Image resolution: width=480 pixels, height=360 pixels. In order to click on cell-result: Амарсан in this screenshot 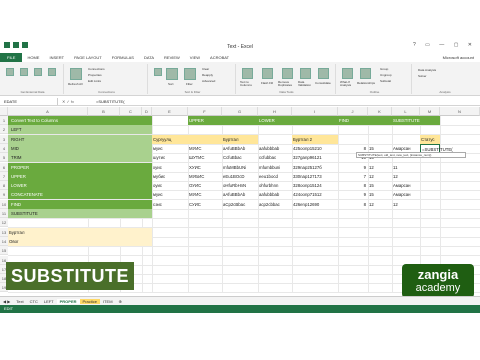, I will do `click(406, 185)`.